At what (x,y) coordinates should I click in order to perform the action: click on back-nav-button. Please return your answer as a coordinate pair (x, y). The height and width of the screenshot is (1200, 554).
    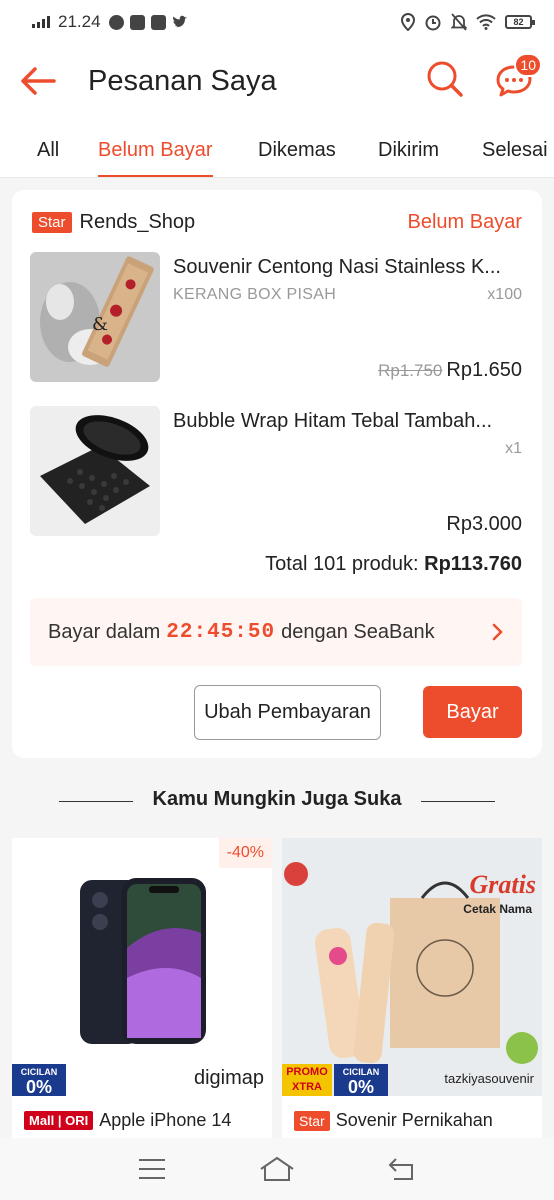
    Looking at the image, I should click on (402, 1169).